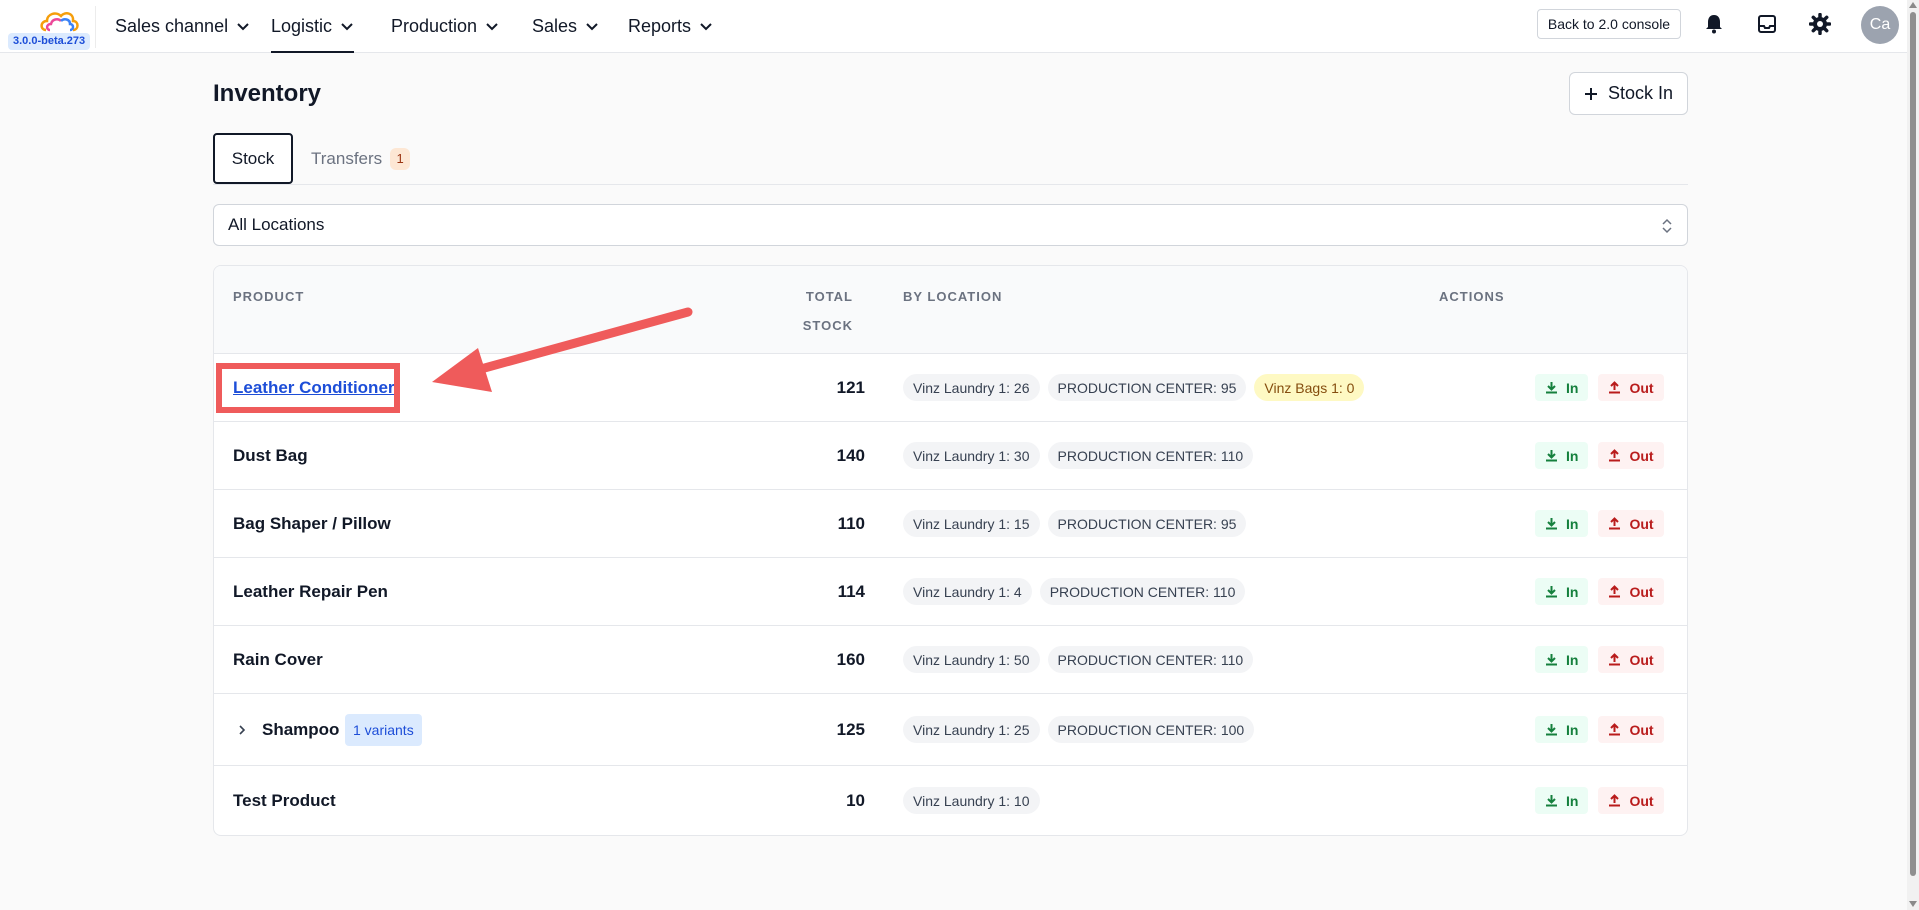 Image resolution: width=1919 pixels, height=910 pixels. Describe the element at coordinates (383, 730) in the screenshot. I see `variants-badge: 1 variants` at that location.